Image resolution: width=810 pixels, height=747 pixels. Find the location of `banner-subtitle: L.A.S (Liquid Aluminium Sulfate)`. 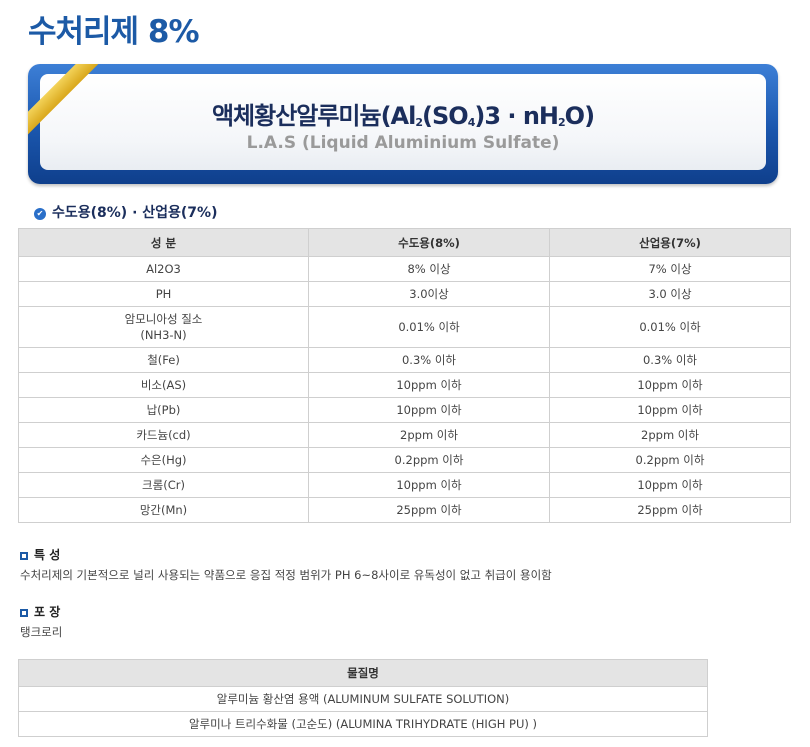

banner-subtitle: L.A.S (Liquid Aluminium Sulfate) is located at coordinates (403, 143).